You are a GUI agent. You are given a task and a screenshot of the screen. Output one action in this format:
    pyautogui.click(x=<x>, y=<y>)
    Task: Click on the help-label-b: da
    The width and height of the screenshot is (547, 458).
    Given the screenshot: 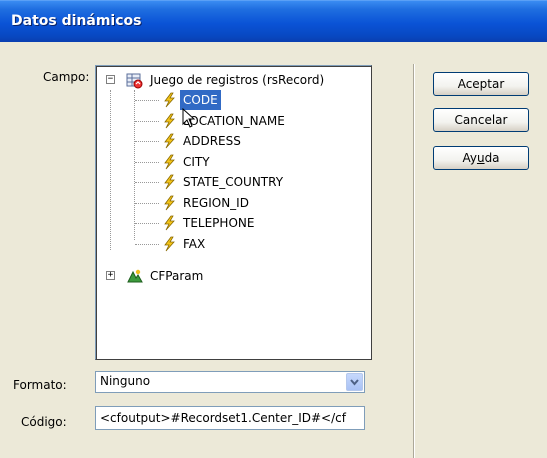 What is the action you would take?
    pyautogui.click(x=492, y=158)
    